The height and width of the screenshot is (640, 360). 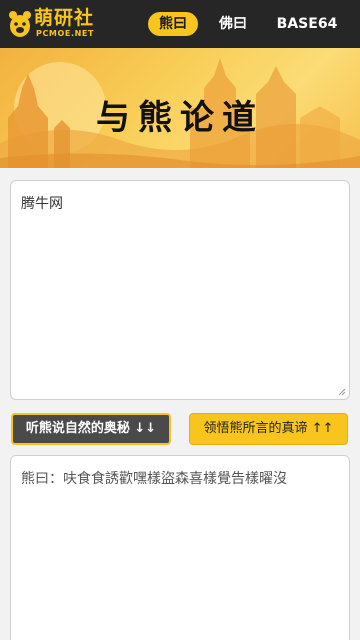 I want to click on top-bar: 萌研社 PCMOE.NET 熊曰 佛曰 BASE64, so click(x=180, y=24).